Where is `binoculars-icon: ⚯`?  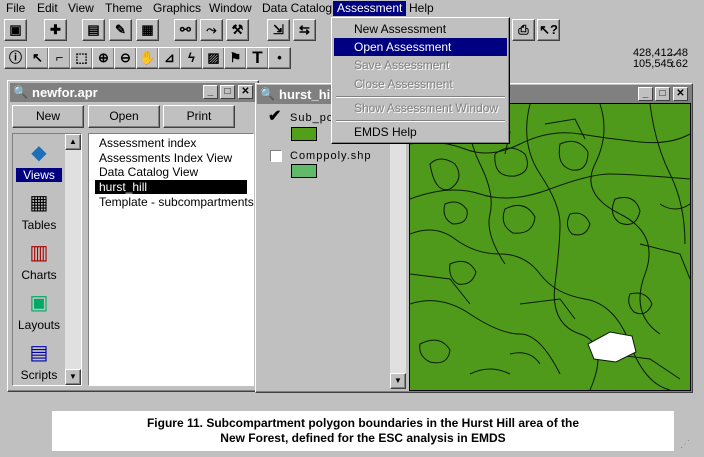 binoculars-icon: ⚯ is located at coordinates (185, 29).